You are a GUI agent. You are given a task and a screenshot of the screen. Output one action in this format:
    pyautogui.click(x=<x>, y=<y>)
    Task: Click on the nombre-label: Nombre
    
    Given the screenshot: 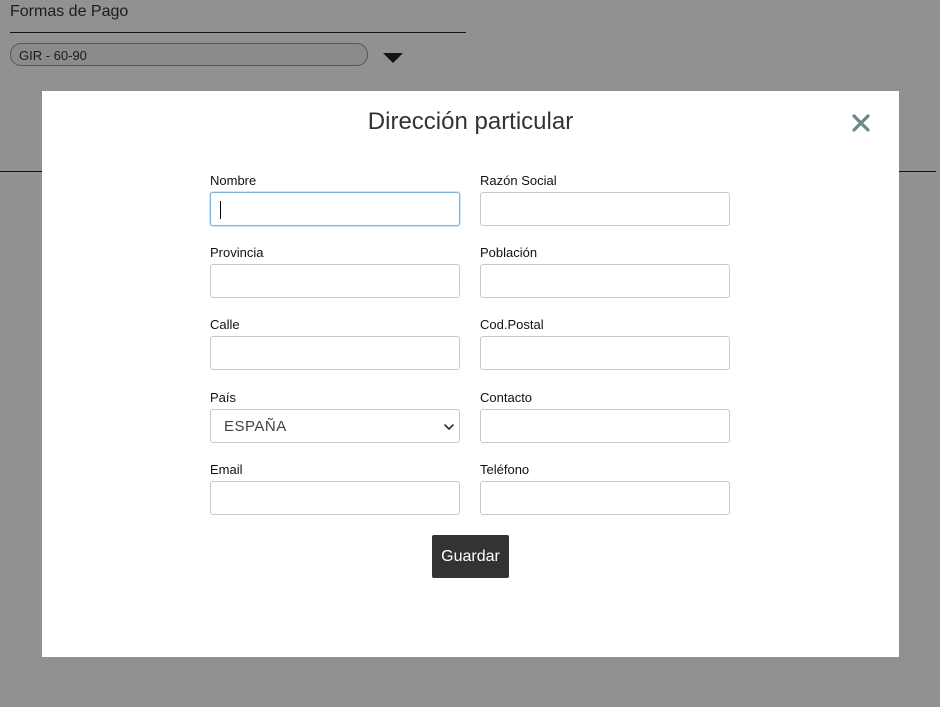 What is the action you would take?
    pyautogui.click(x=233, y=180)
    